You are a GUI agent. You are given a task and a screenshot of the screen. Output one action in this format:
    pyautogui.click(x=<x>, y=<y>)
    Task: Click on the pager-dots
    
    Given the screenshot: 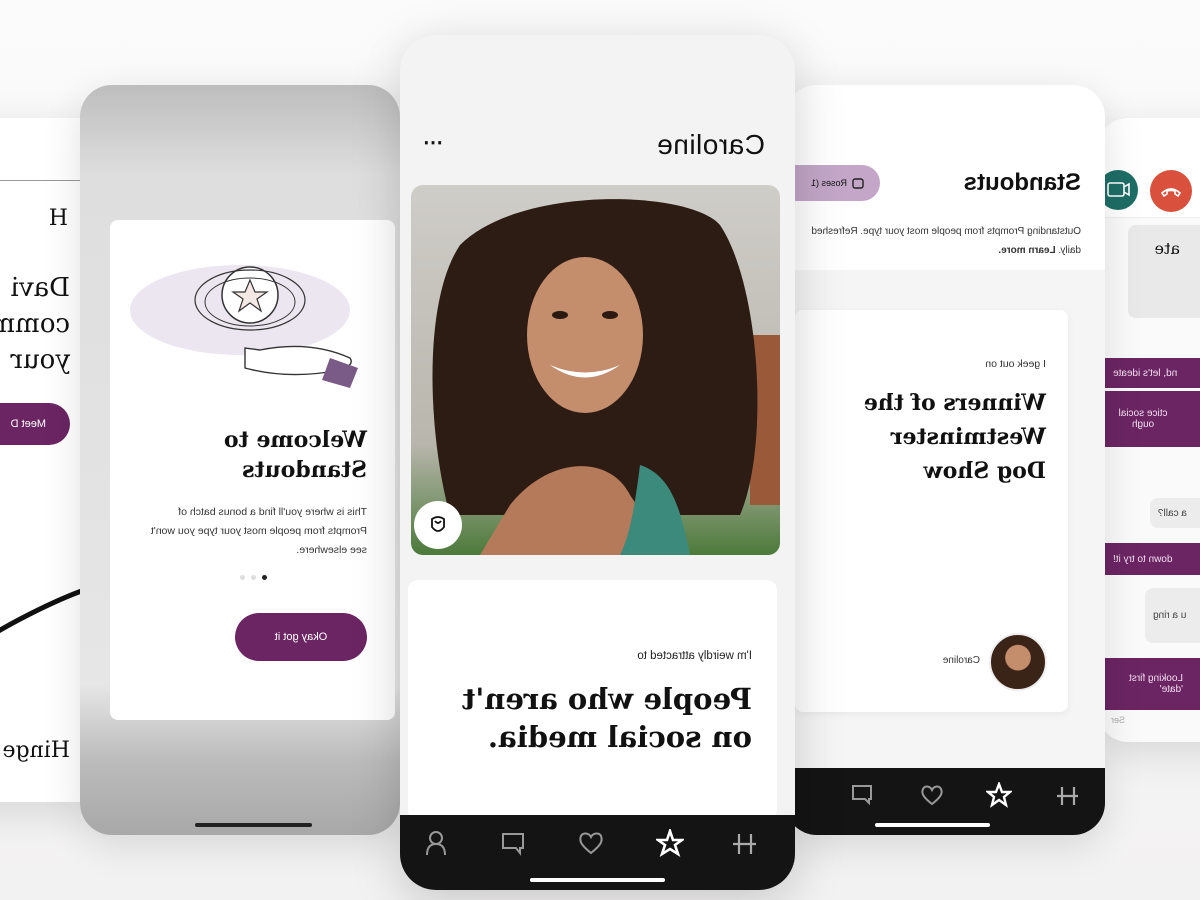 What is the action you would take?
    pyautogui.click(x=253, y=577)
    